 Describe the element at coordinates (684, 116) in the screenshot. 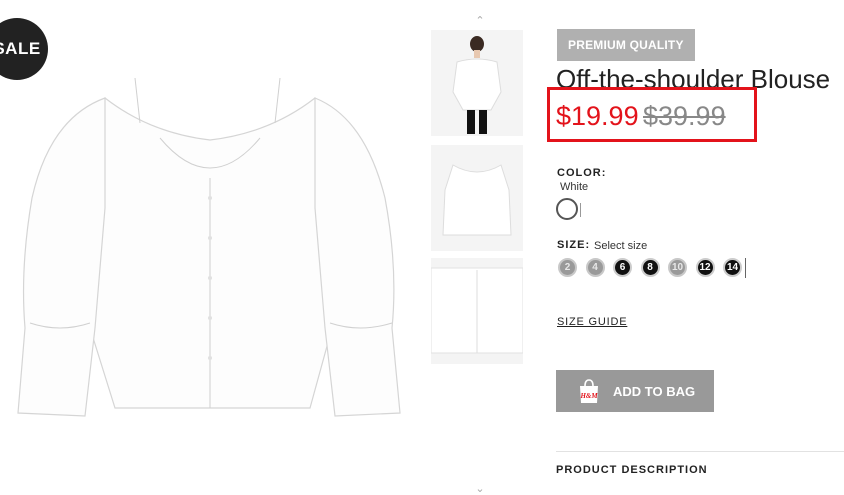

I see `original-price: $39.99` at that location.